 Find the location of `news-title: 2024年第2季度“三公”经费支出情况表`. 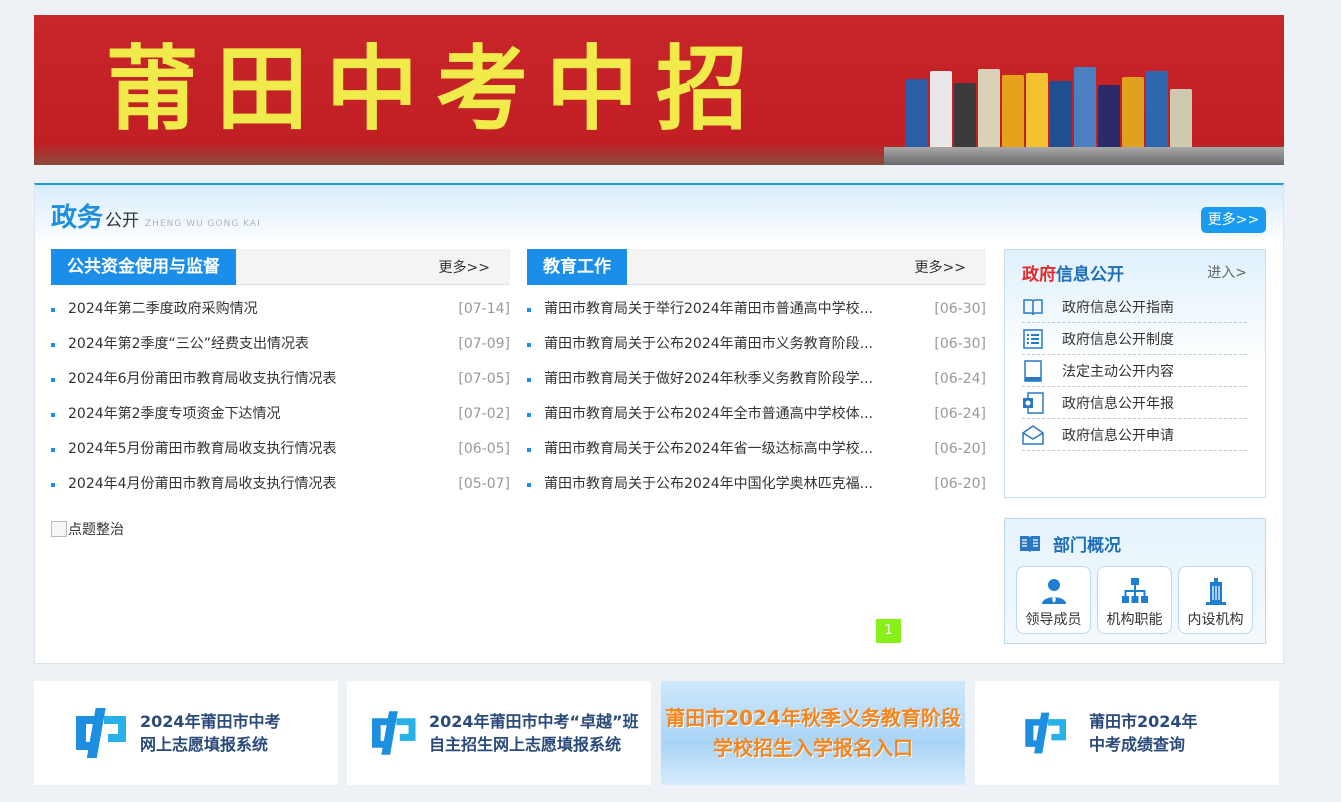

news-title: 2024年第2季度“三公”经费支出情况表 is located at coordinates (188, 344).